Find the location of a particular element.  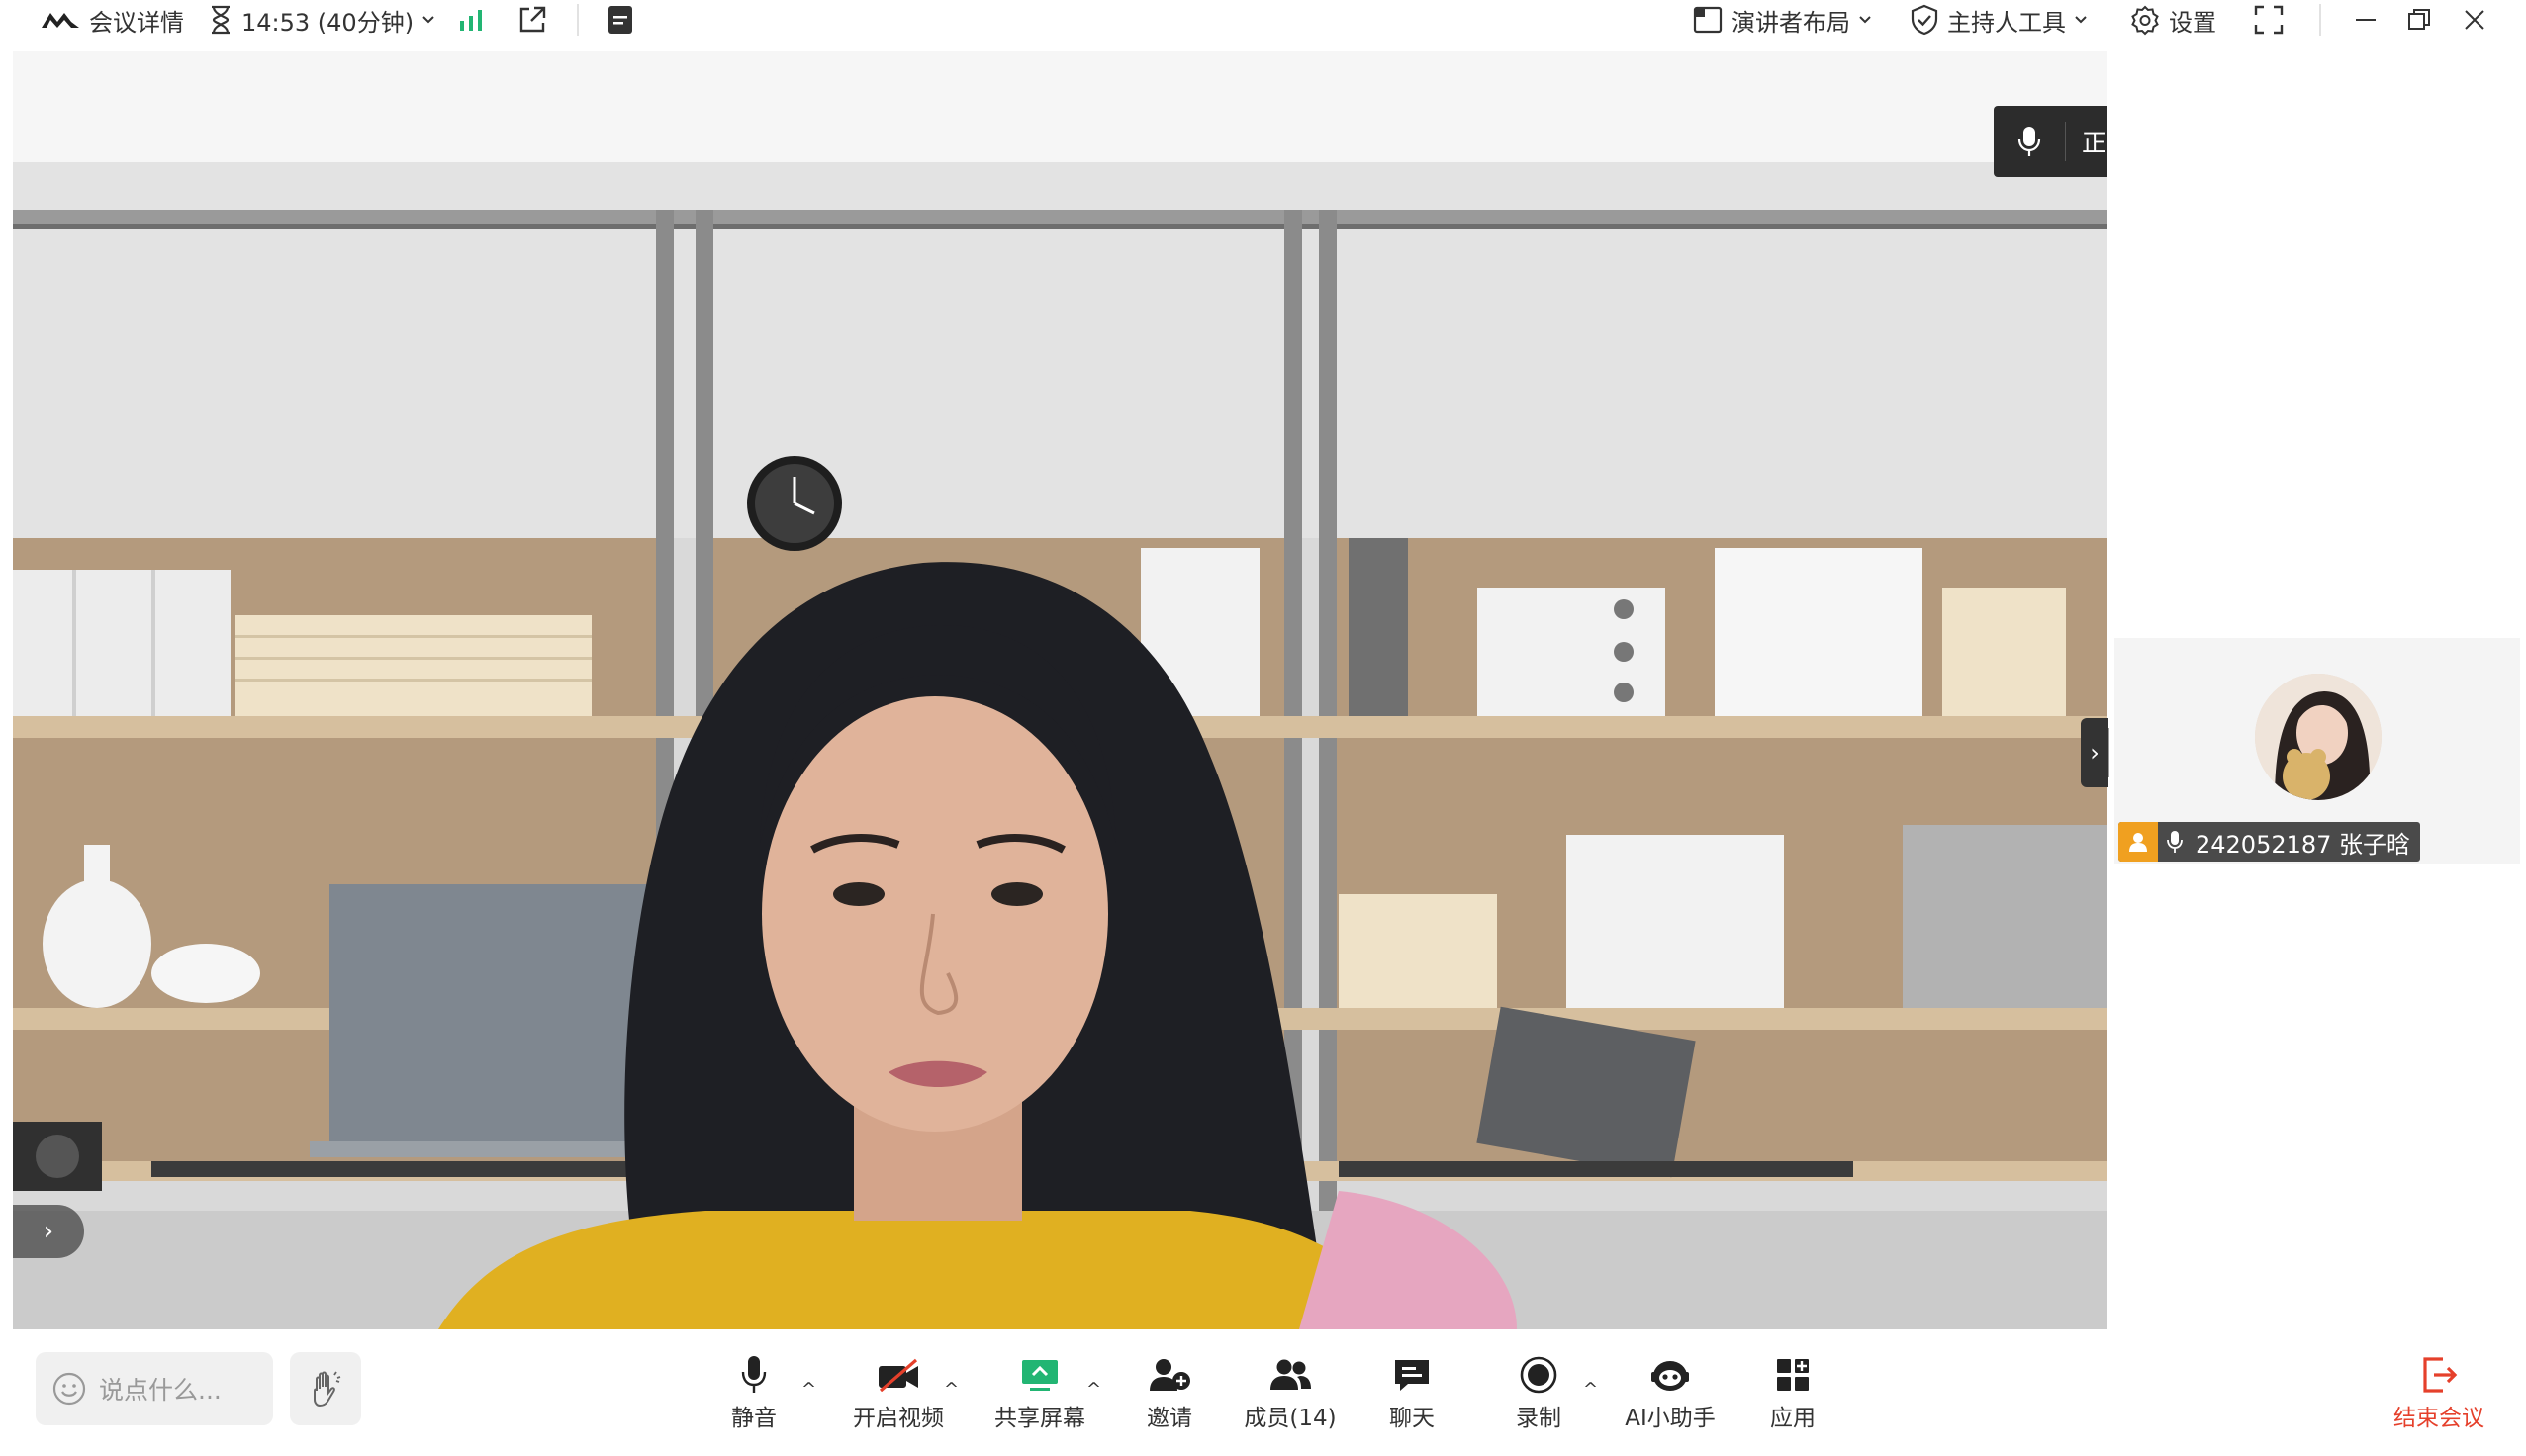

audio-options-caret: ^ is located at coordinates (808, 1389).